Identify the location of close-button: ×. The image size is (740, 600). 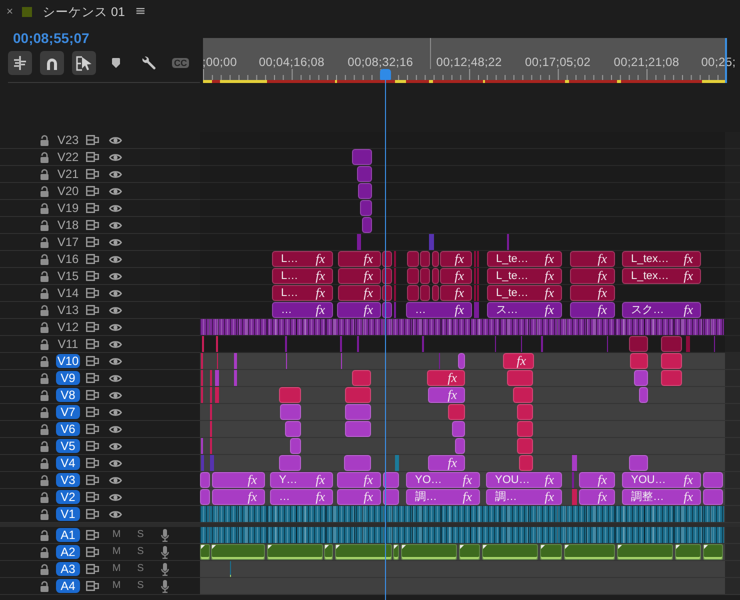
(10, 12).